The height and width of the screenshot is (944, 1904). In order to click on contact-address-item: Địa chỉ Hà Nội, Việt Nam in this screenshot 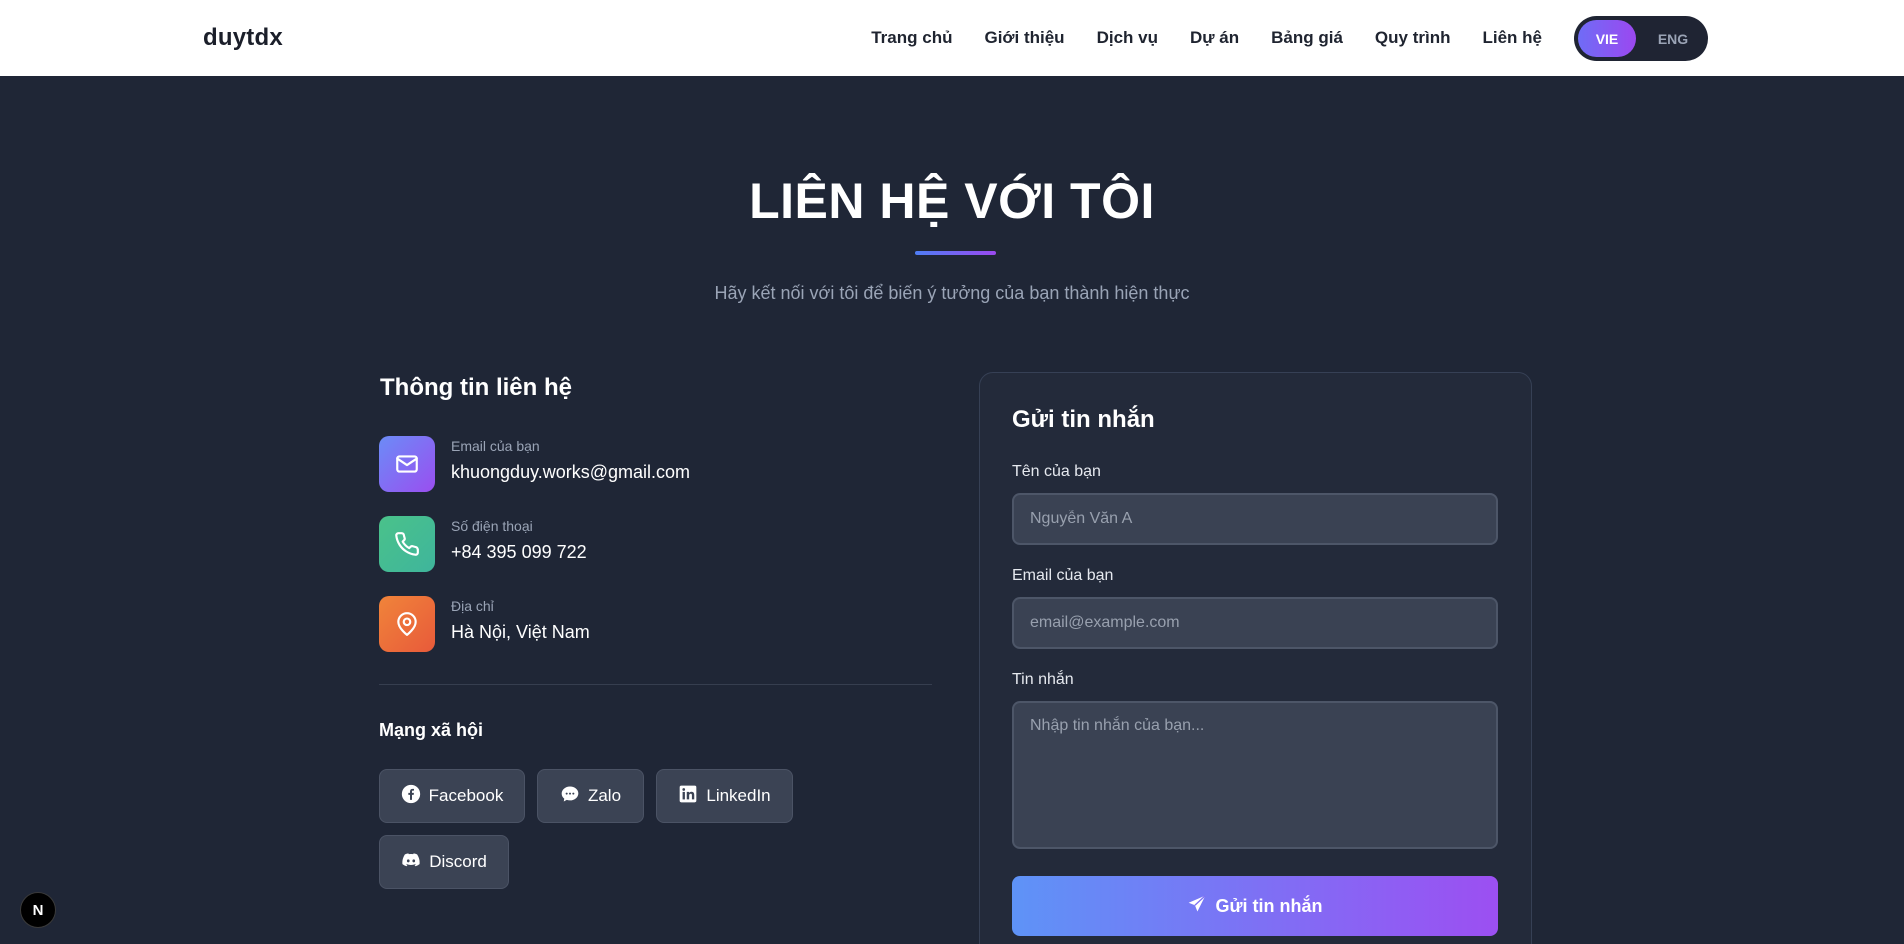, I will do `click(659, 624)`.